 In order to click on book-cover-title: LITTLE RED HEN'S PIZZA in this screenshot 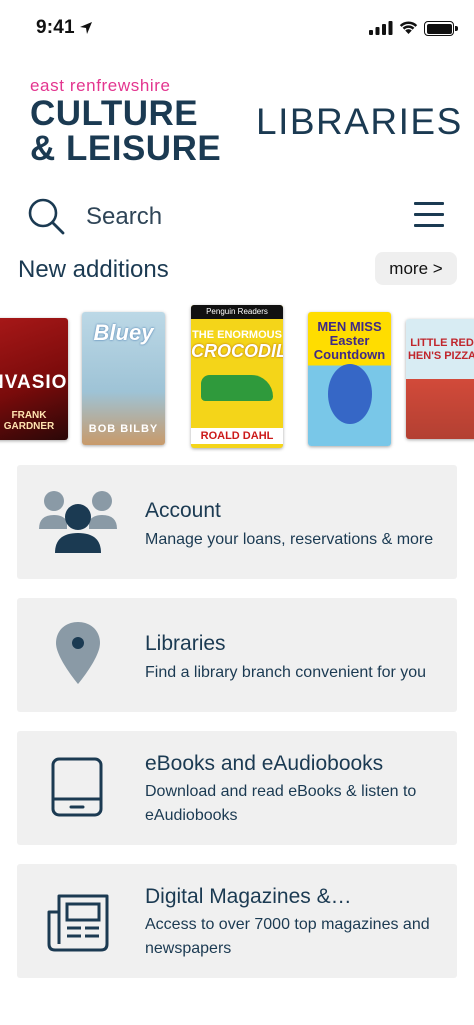, I will do `click(440, 349)`.